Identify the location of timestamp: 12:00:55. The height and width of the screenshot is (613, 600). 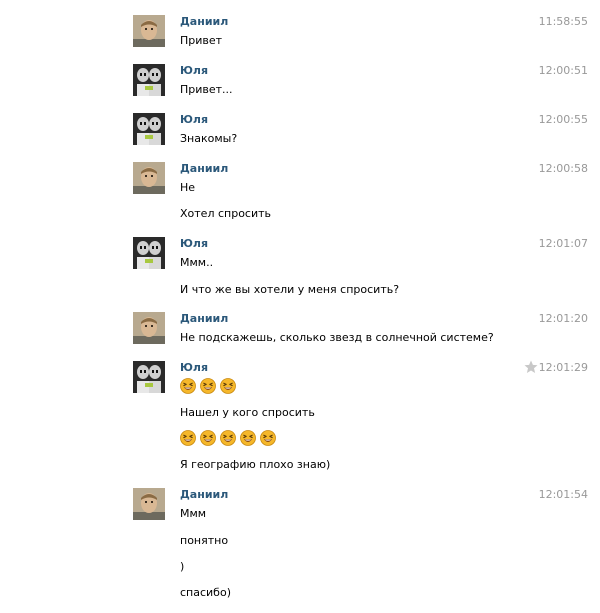
(563, 120).